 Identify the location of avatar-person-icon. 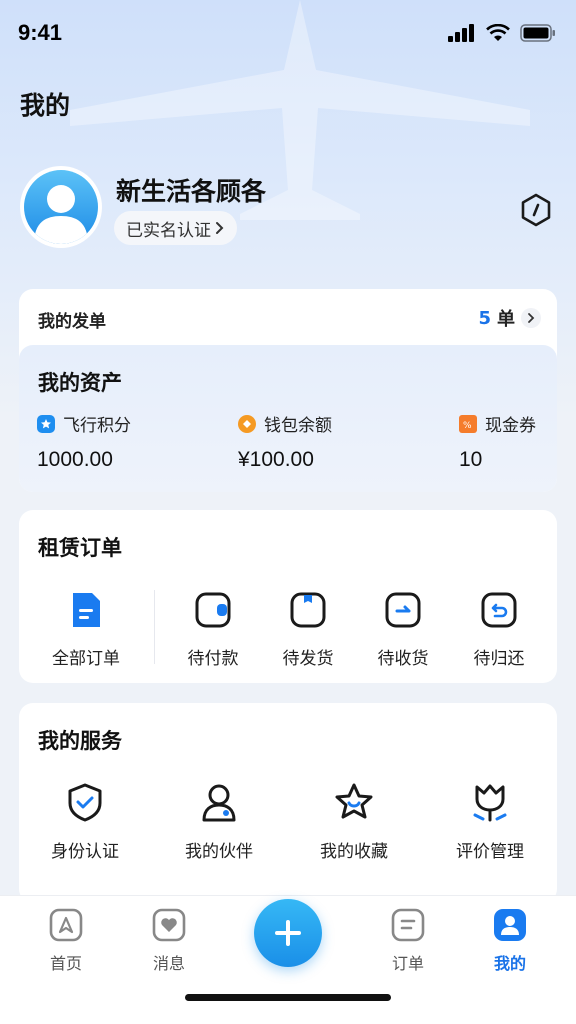
(61, 214).